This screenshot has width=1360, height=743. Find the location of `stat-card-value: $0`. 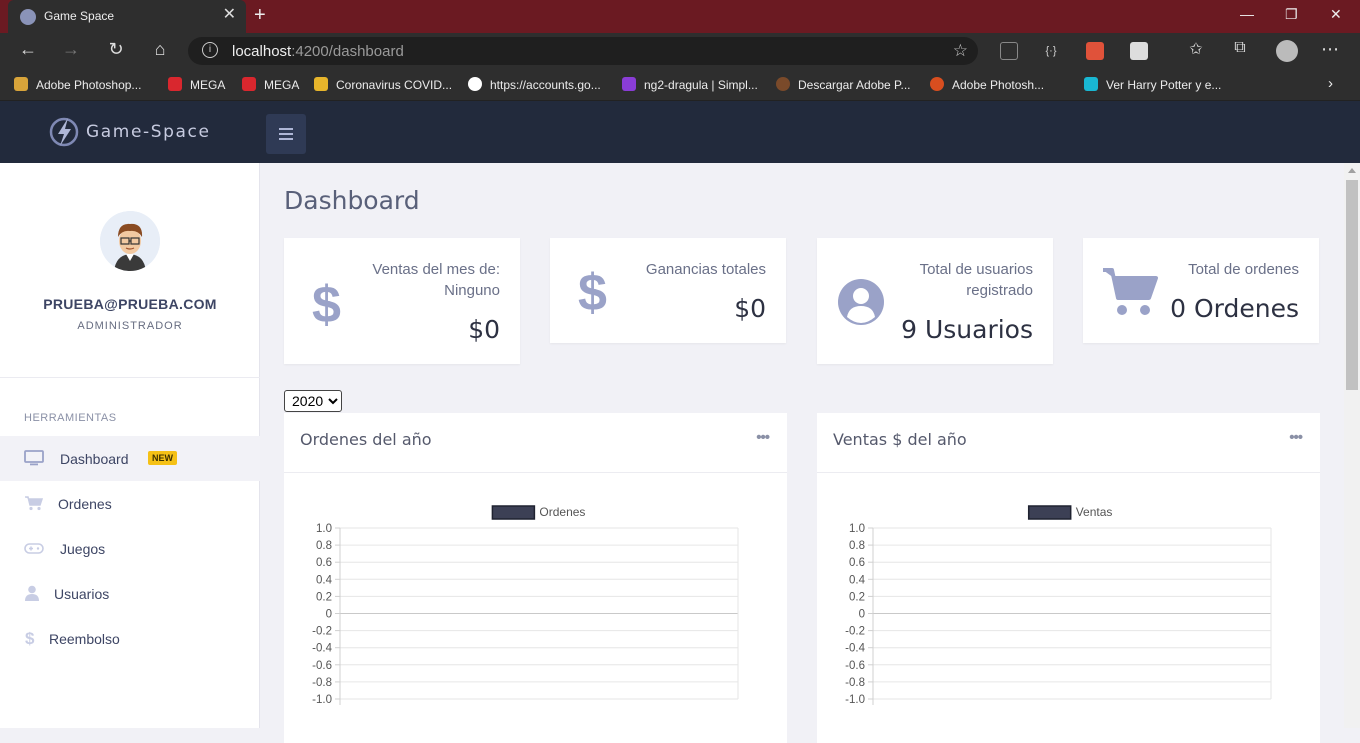

stat-card-value: $0 is located at coordinates (750, 308).